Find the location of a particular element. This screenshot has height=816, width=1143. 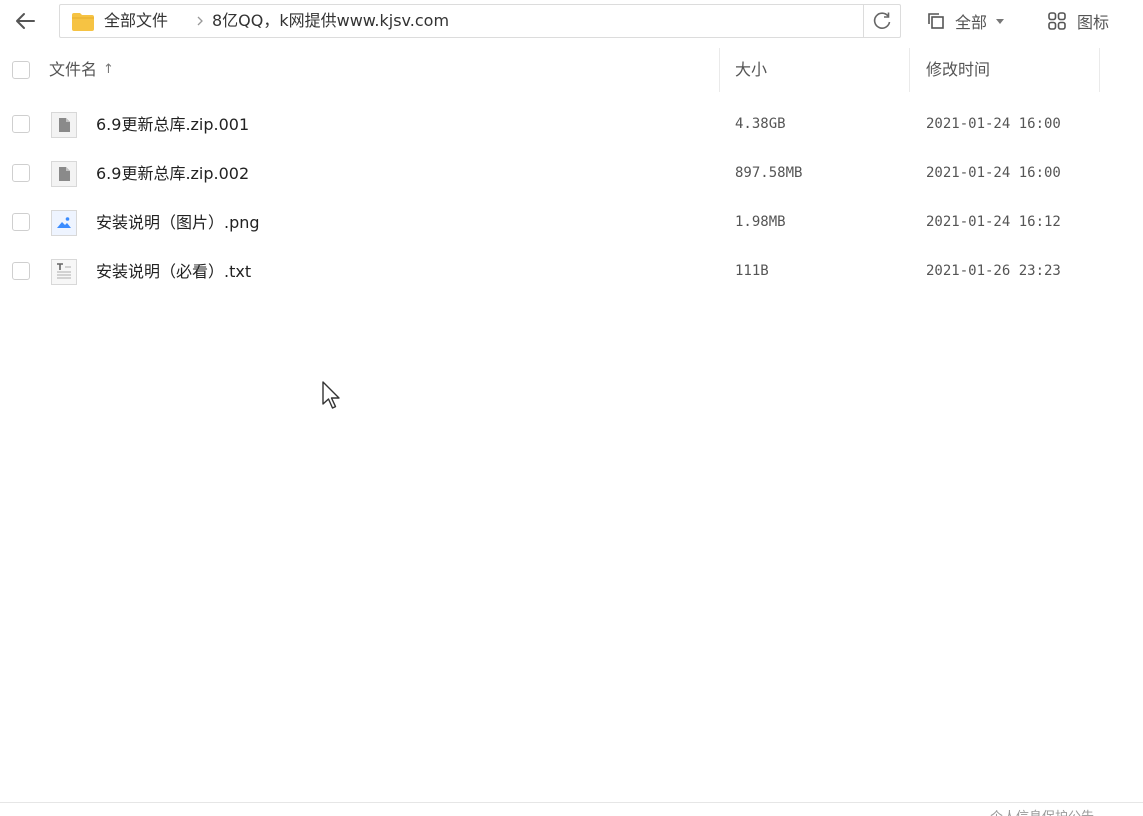

column-header-name: 文件名 ↑ is located at coordinates (81, 70).